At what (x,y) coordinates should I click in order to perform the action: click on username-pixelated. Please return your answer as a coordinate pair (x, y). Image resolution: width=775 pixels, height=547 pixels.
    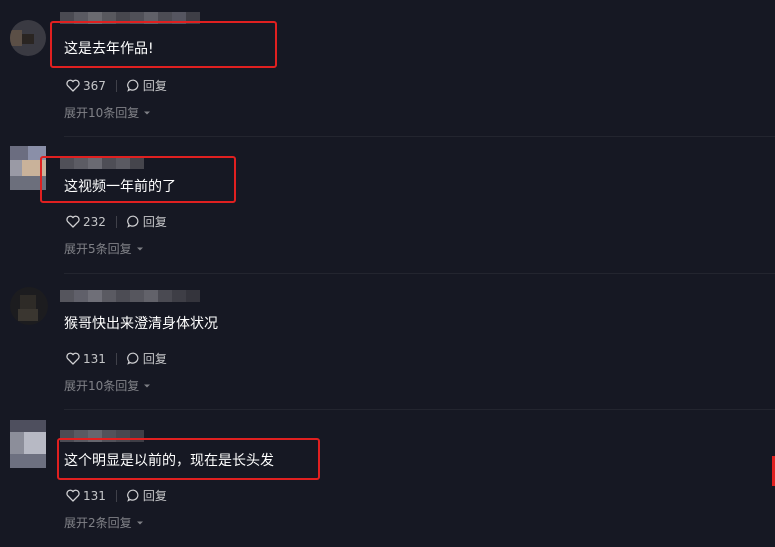
    Looking at the image, I should click on (130, 296).